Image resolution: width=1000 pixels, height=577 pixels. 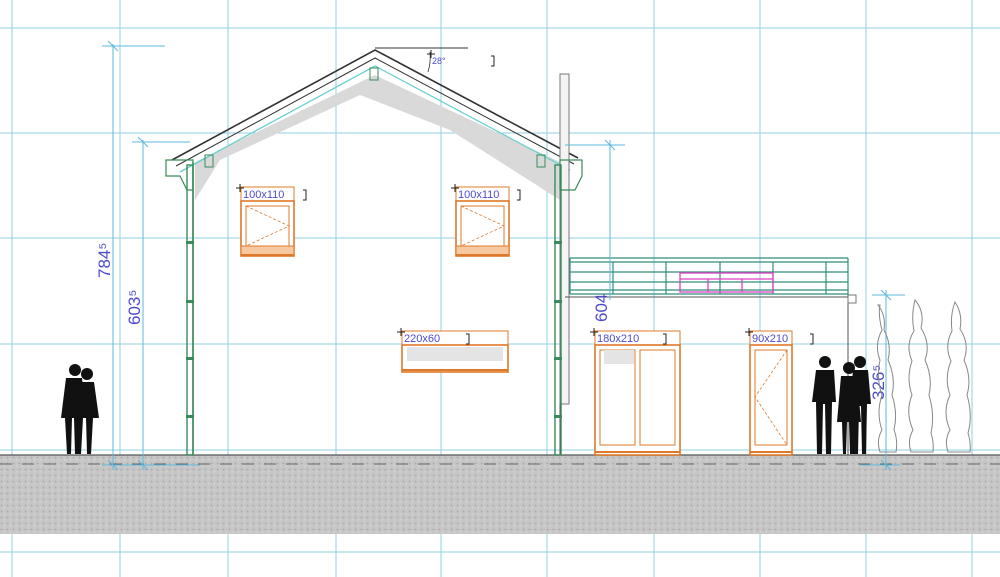 I want to click on dim-total-height: 784⁵, so click(x=104, y=260).